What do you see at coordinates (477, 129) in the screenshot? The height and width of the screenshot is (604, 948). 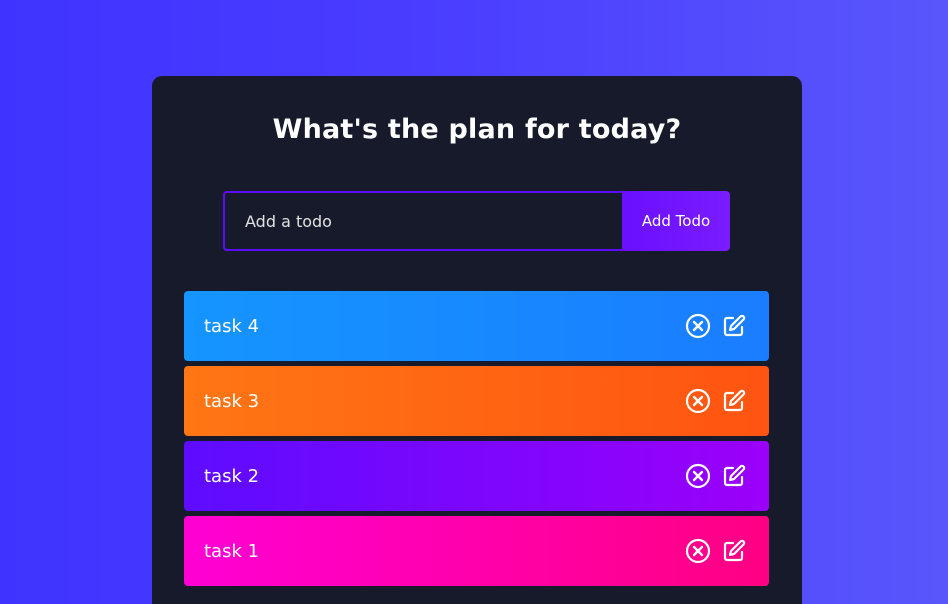 I see `page-title: What's the plan for today?` at bounding box center [477, 129].